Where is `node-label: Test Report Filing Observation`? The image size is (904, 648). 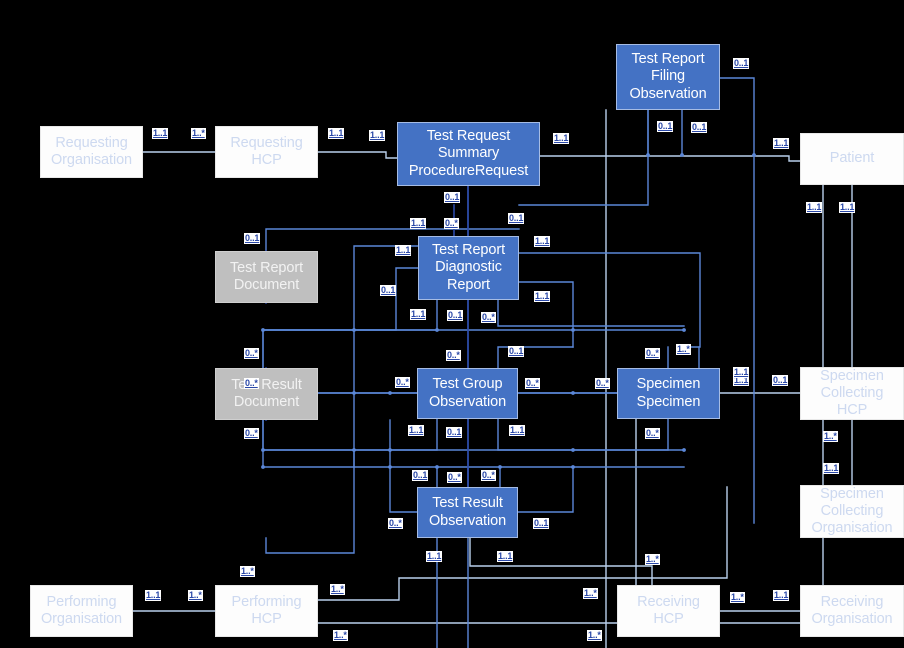
node-label: Test Report Filing Observation is located at coordinates (668, 76).